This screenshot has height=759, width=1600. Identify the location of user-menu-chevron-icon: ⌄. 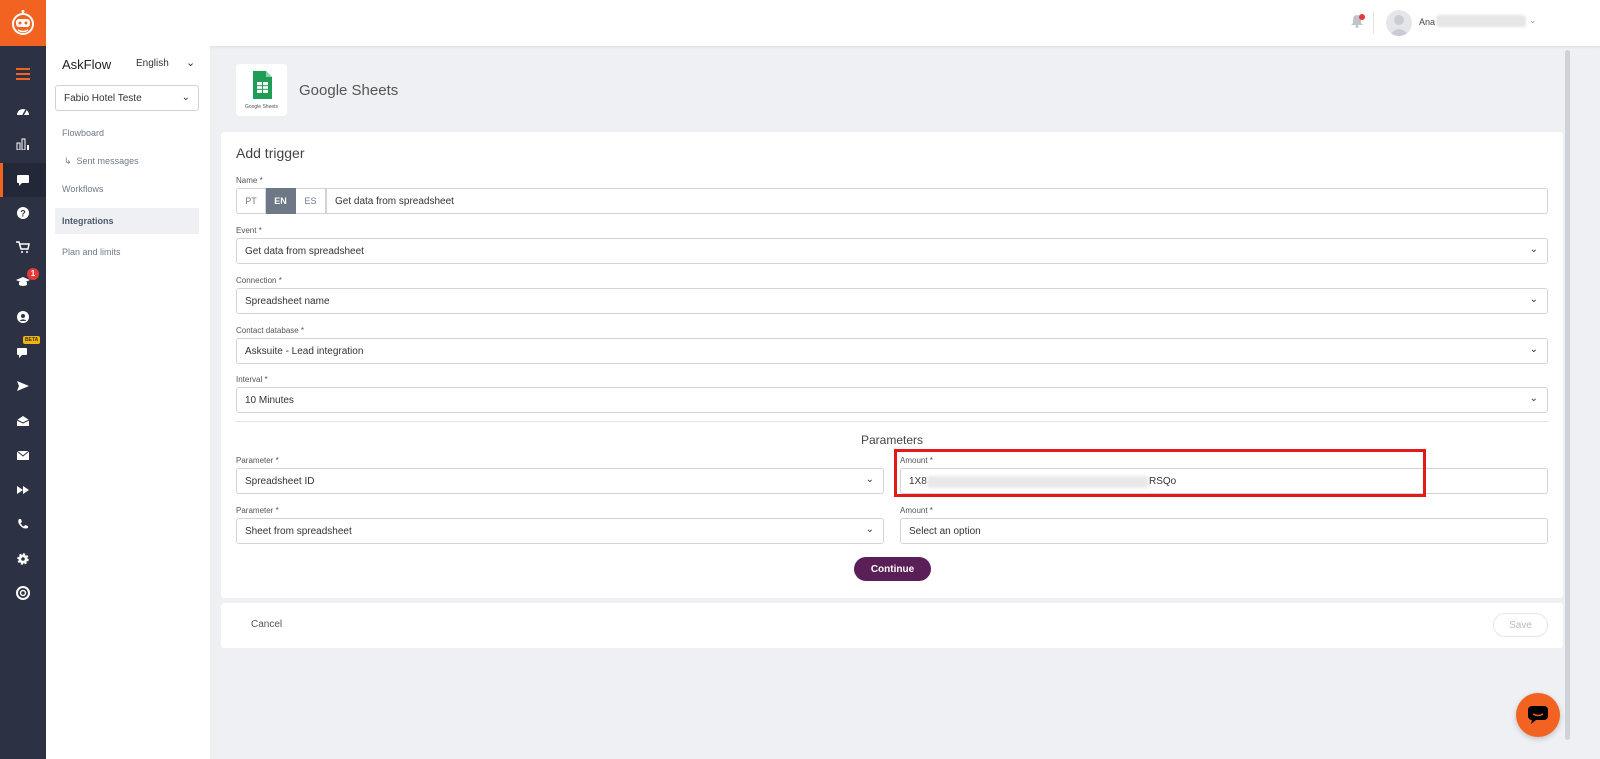
(1533, 20).